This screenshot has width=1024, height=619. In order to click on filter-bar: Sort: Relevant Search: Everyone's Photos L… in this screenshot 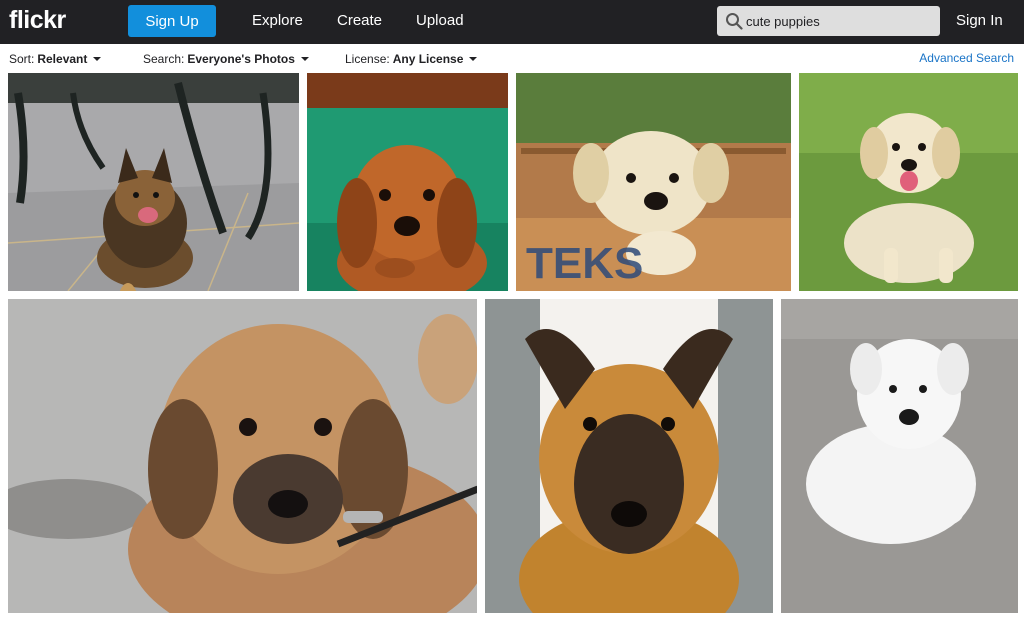, I will do `click(512, 58)`.